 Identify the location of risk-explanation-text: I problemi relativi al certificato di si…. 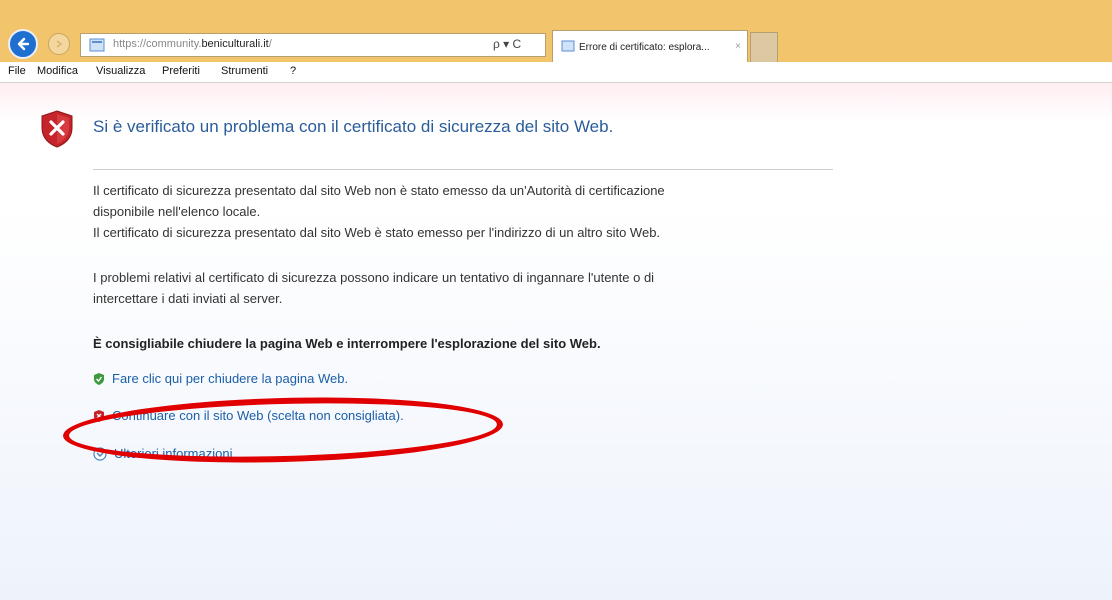
(374, 288).